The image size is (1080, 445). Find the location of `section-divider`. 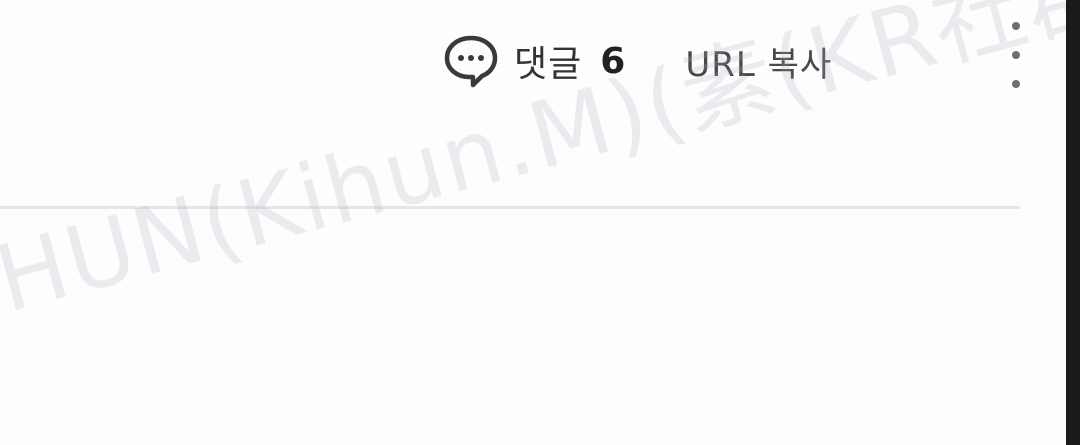

section-divider is located at coordinates (510, 207).